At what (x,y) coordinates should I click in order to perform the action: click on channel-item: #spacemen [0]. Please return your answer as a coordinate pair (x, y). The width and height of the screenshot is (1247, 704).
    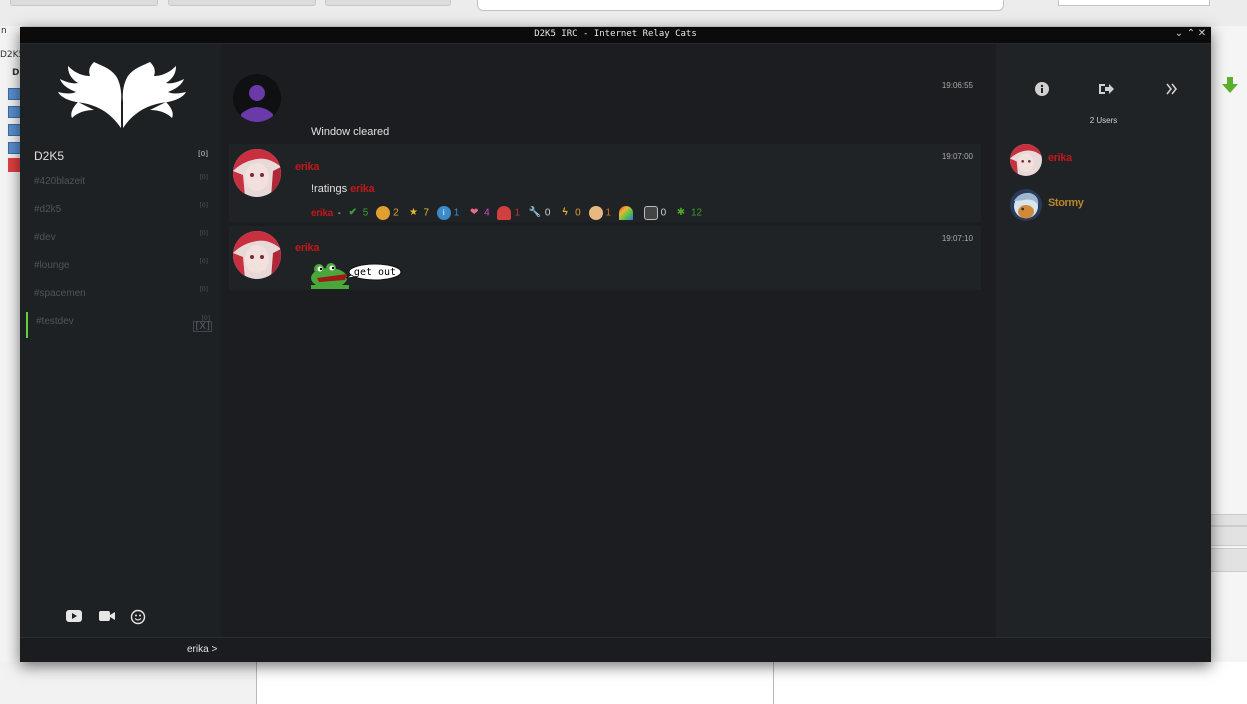
    Looking at the image, I should click on (120, 296).